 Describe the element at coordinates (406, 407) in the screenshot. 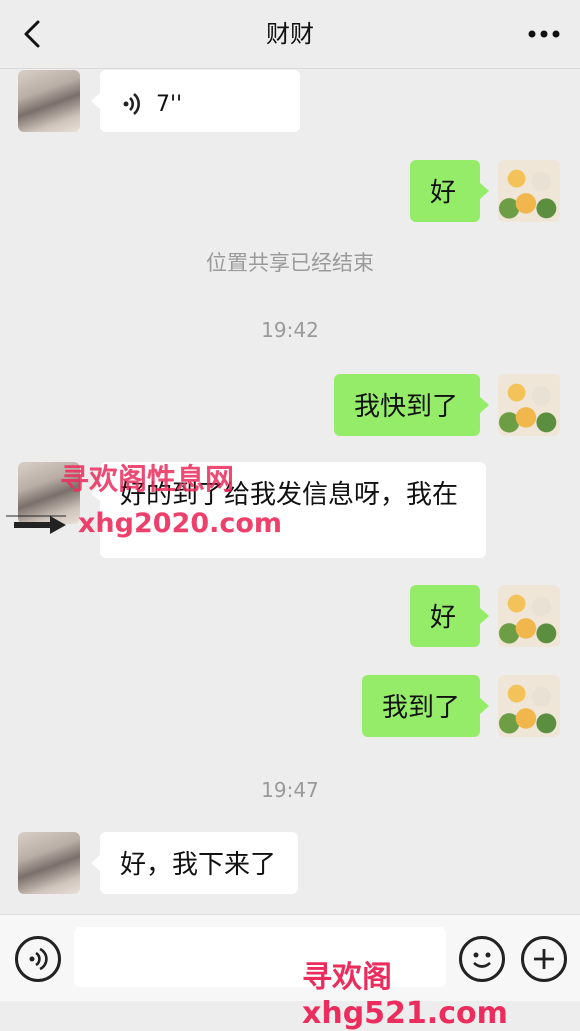

I see `message-text: 我快到了` at that location.